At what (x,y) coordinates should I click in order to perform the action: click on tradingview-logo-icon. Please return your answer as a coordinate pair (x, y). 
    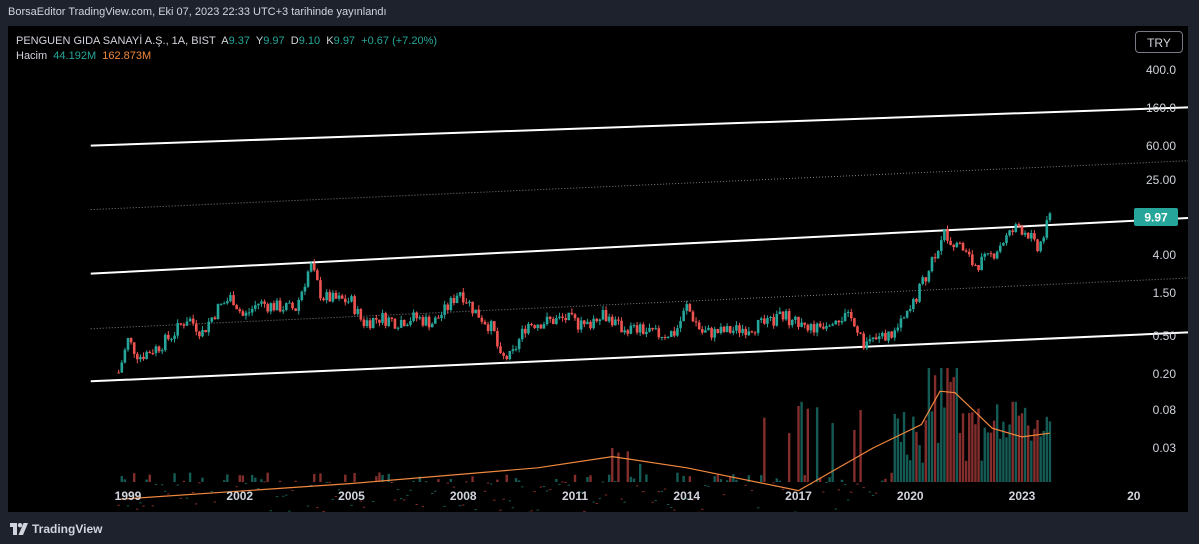
    Looking at the image, I should click on (19, 529).